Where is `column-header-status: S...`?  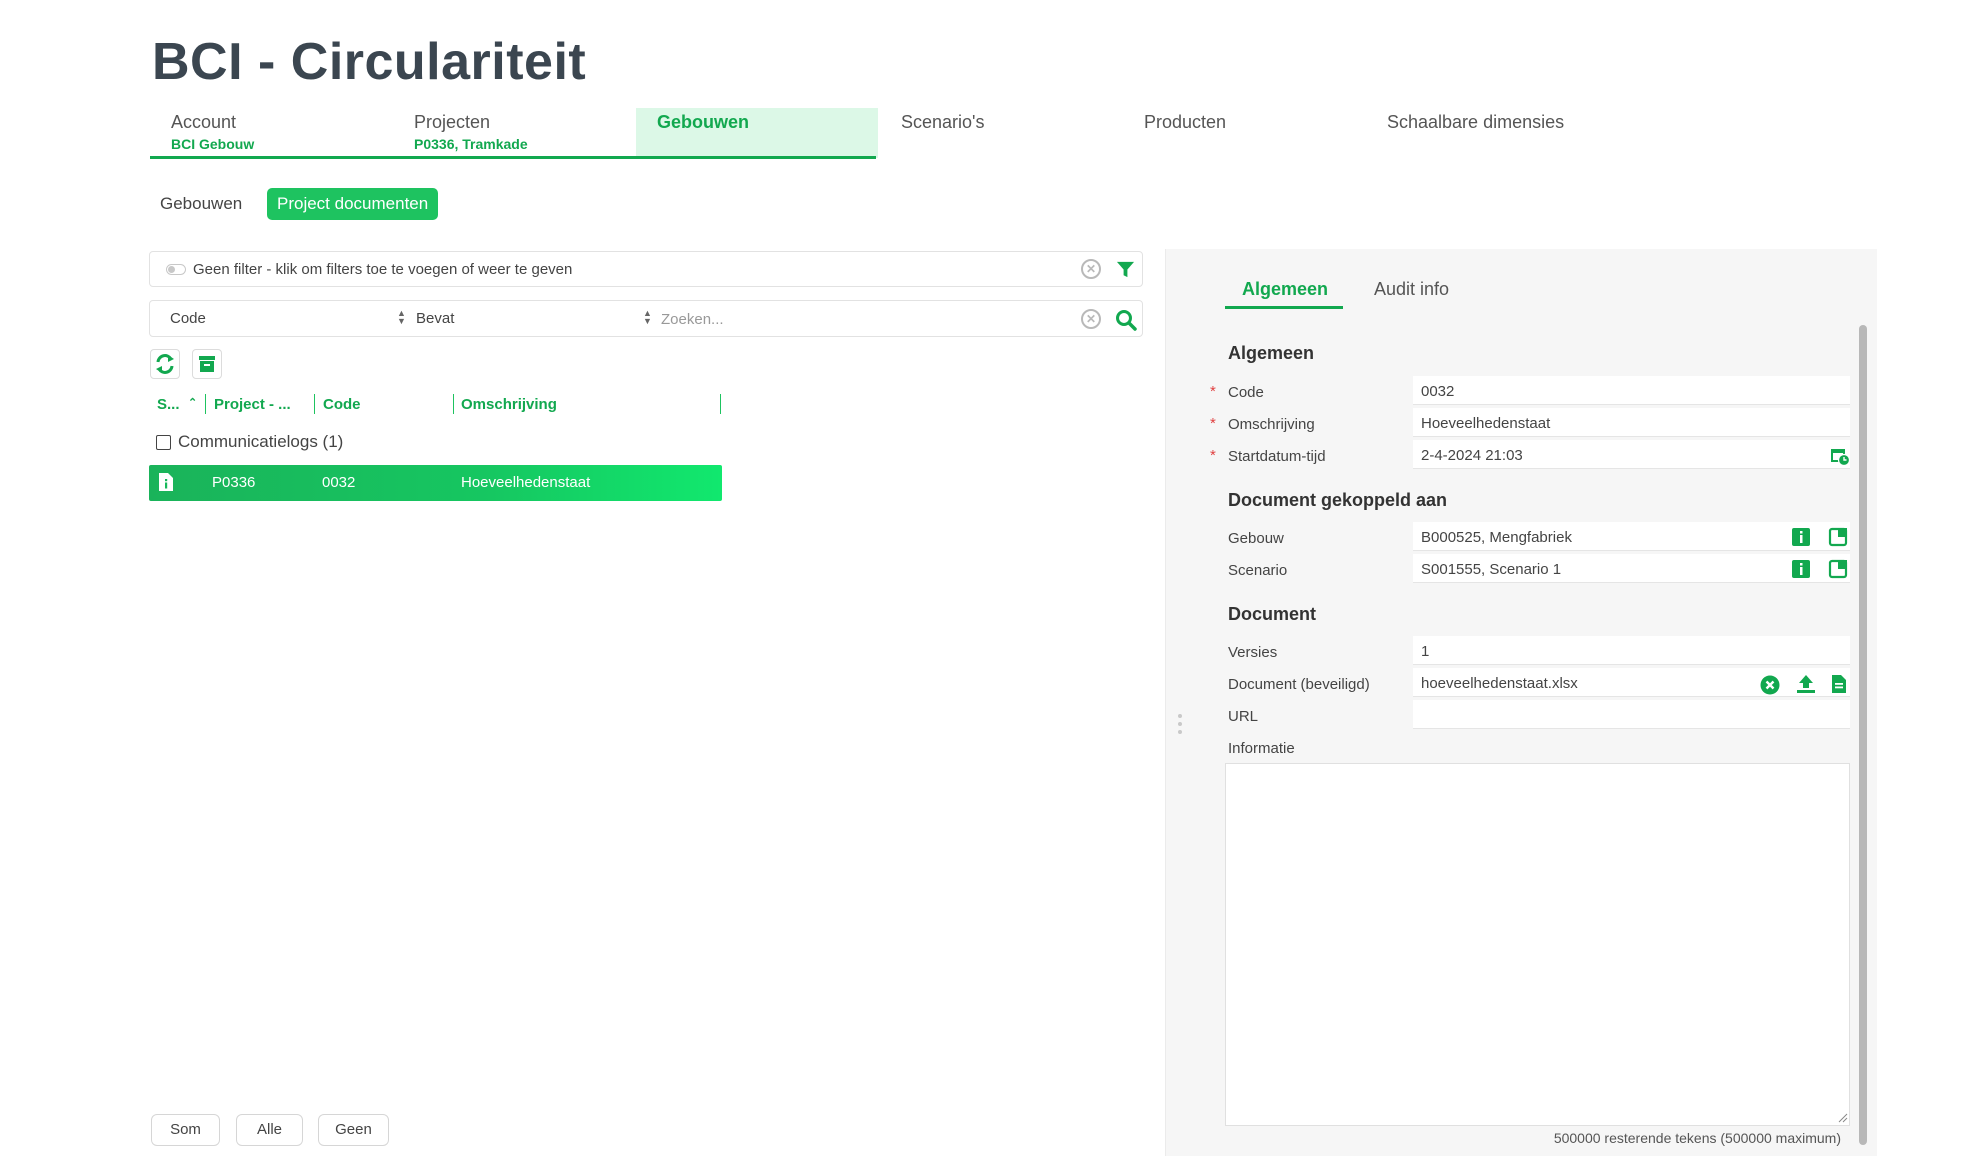
column-header-status: S... is located at coordinates (168, 404).